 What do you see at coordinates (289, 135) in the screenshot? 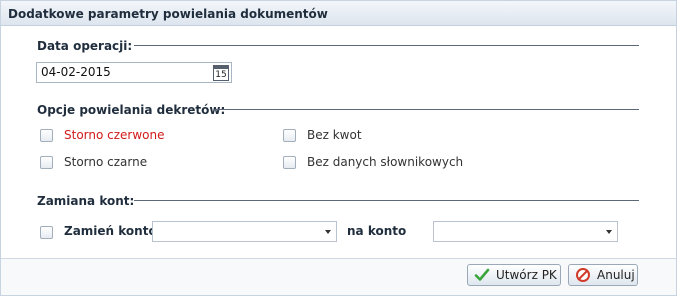
I see `bez-kwot-checkbox` at bounding box center [289, 135].